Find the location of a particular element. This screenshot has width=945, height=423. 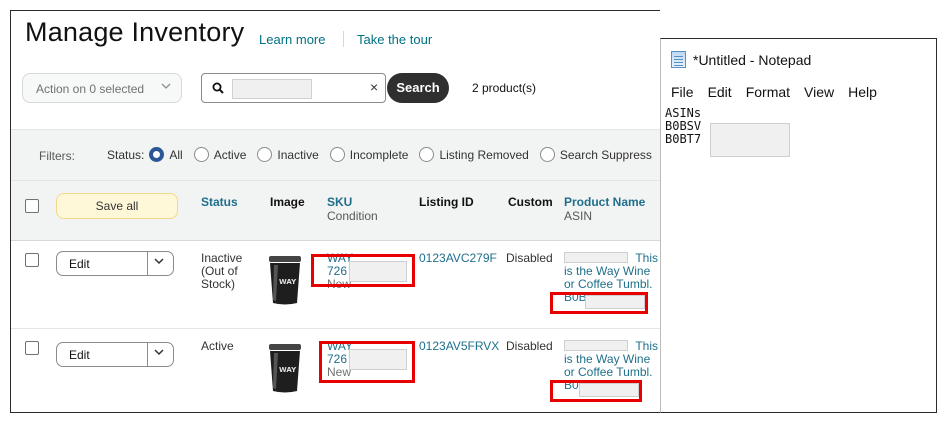

row-listing-id: 0123AVC279F is located at coordinates (458, 258).